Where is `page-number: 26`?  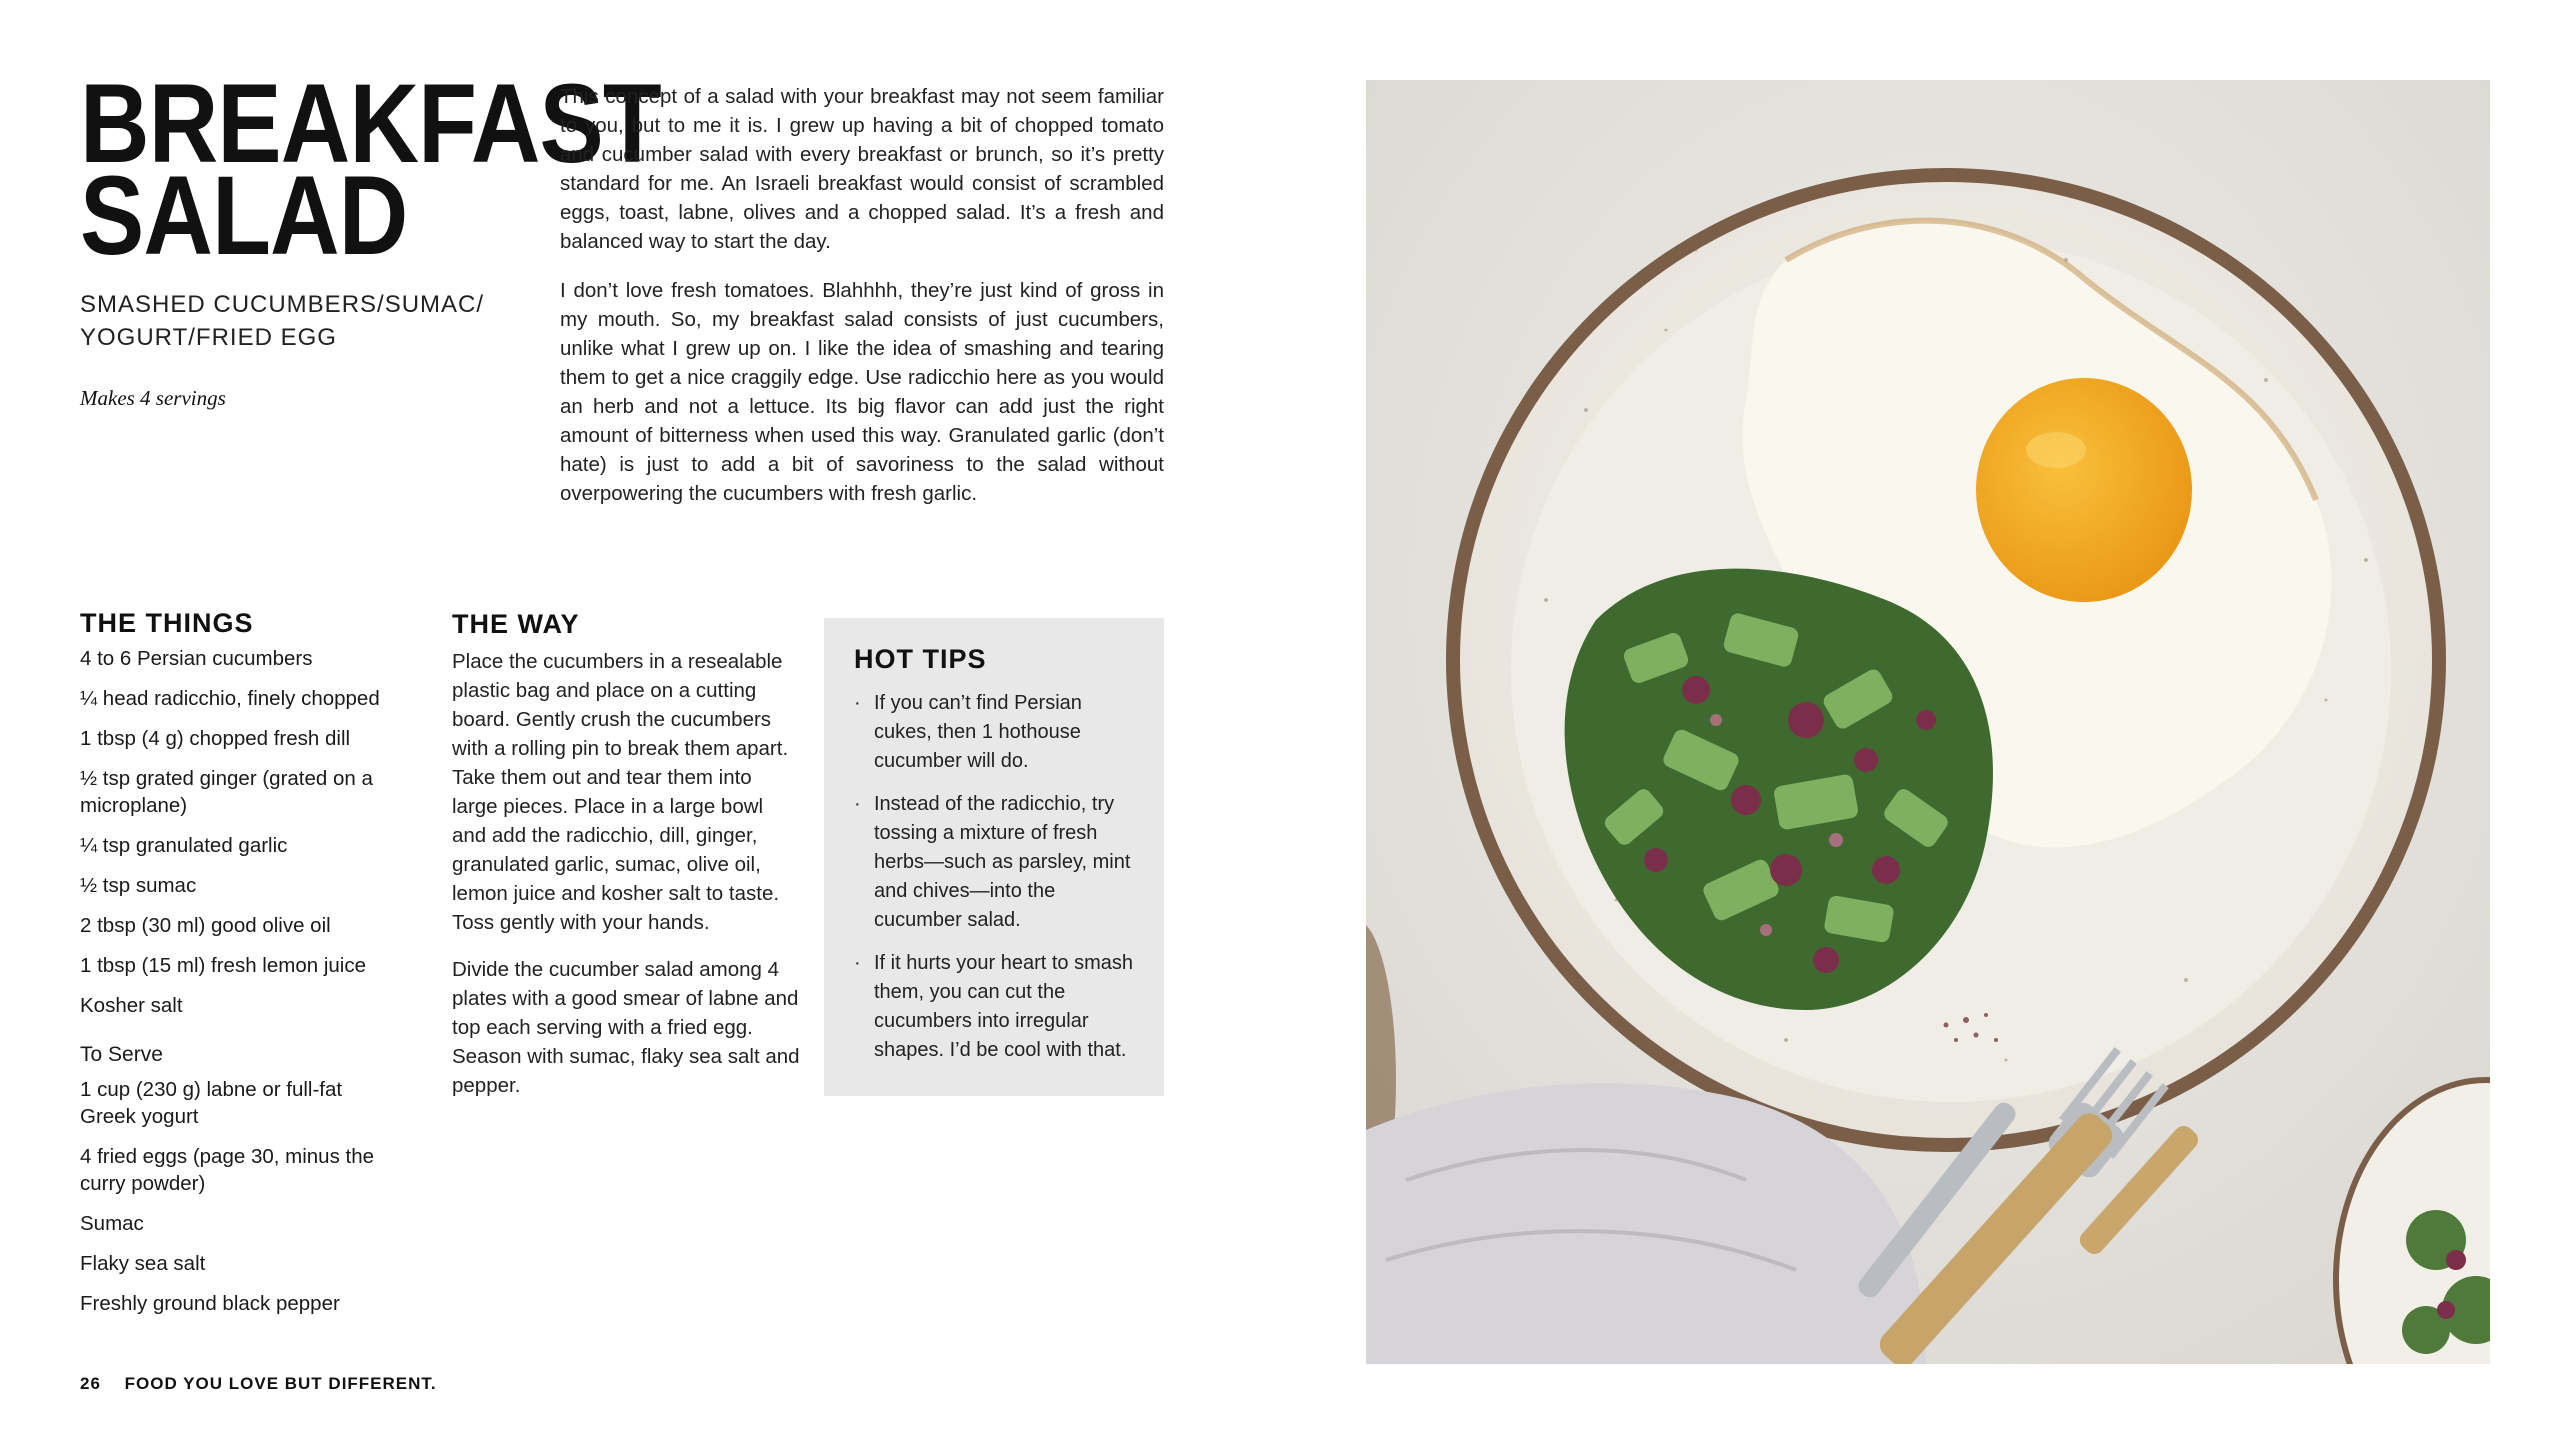
page-number: 26 is located at coordinates (90, 1383).